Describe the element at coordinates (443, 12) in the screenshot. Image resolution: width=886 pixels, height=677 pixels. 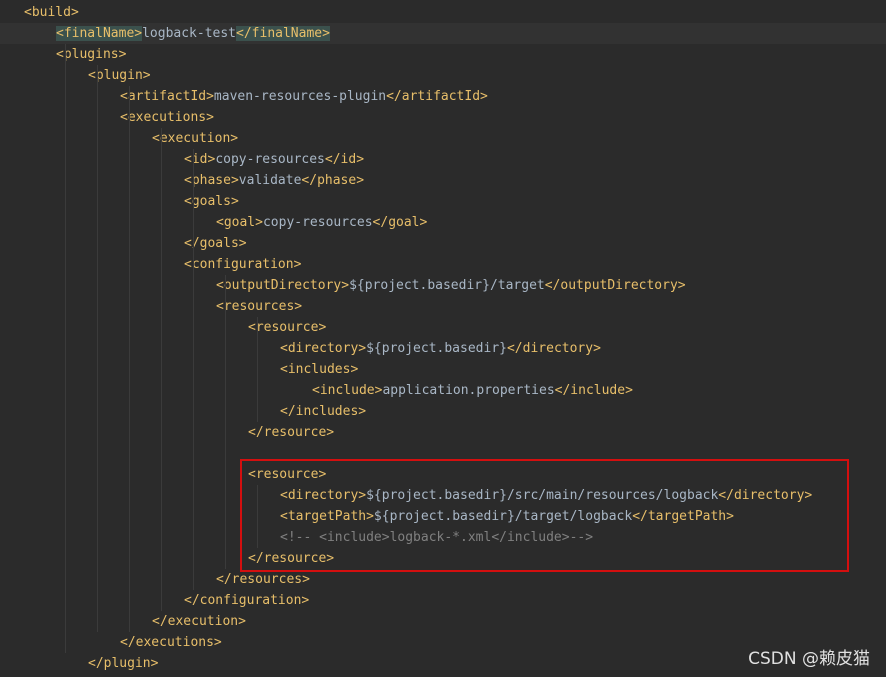
I see `code-line: <build>` at that location.